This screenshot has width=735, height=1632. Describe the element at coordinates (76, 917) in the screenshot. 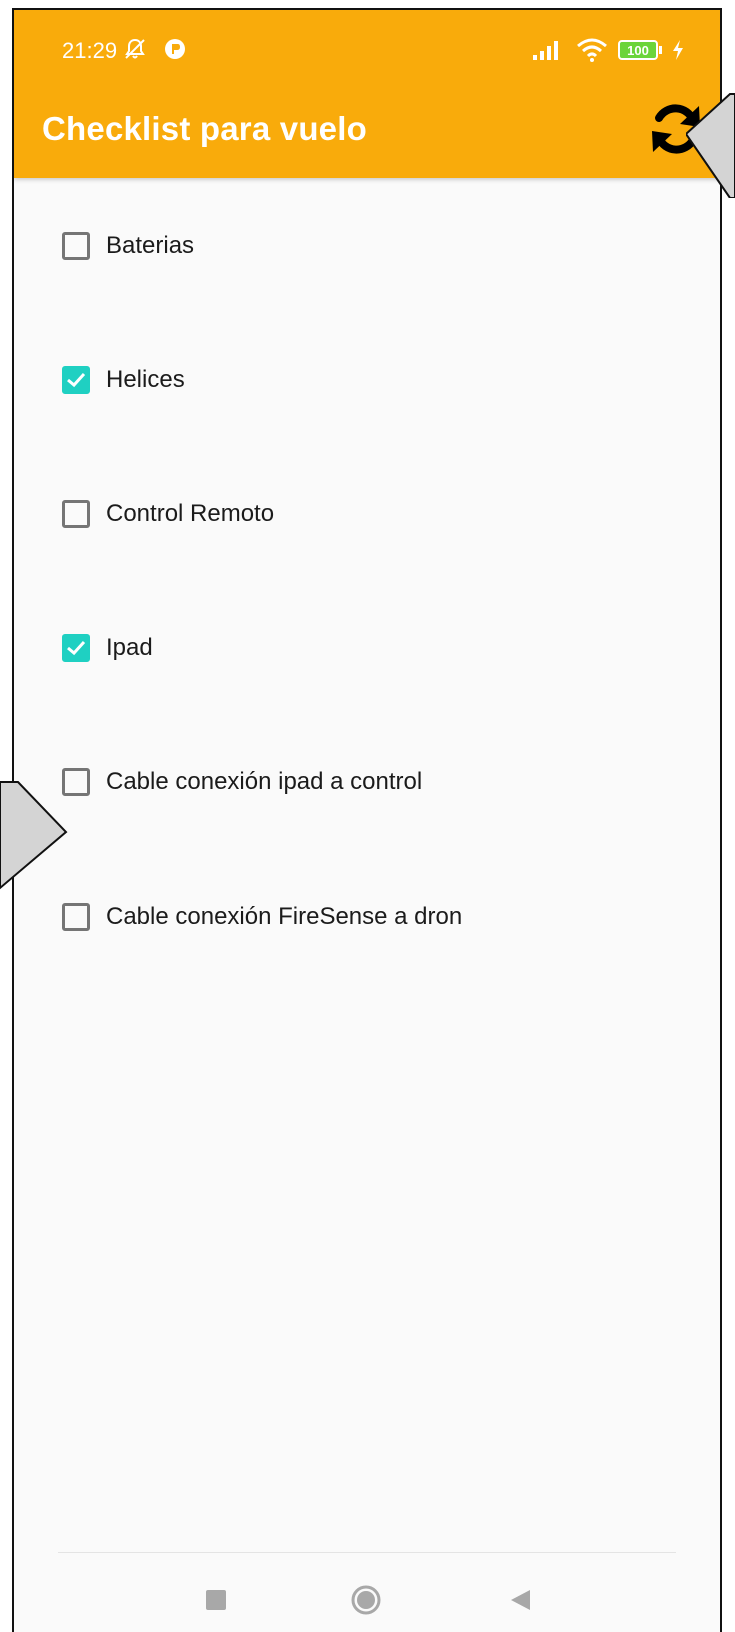

I see `checkbox-cable-firesense-dron` at that location.